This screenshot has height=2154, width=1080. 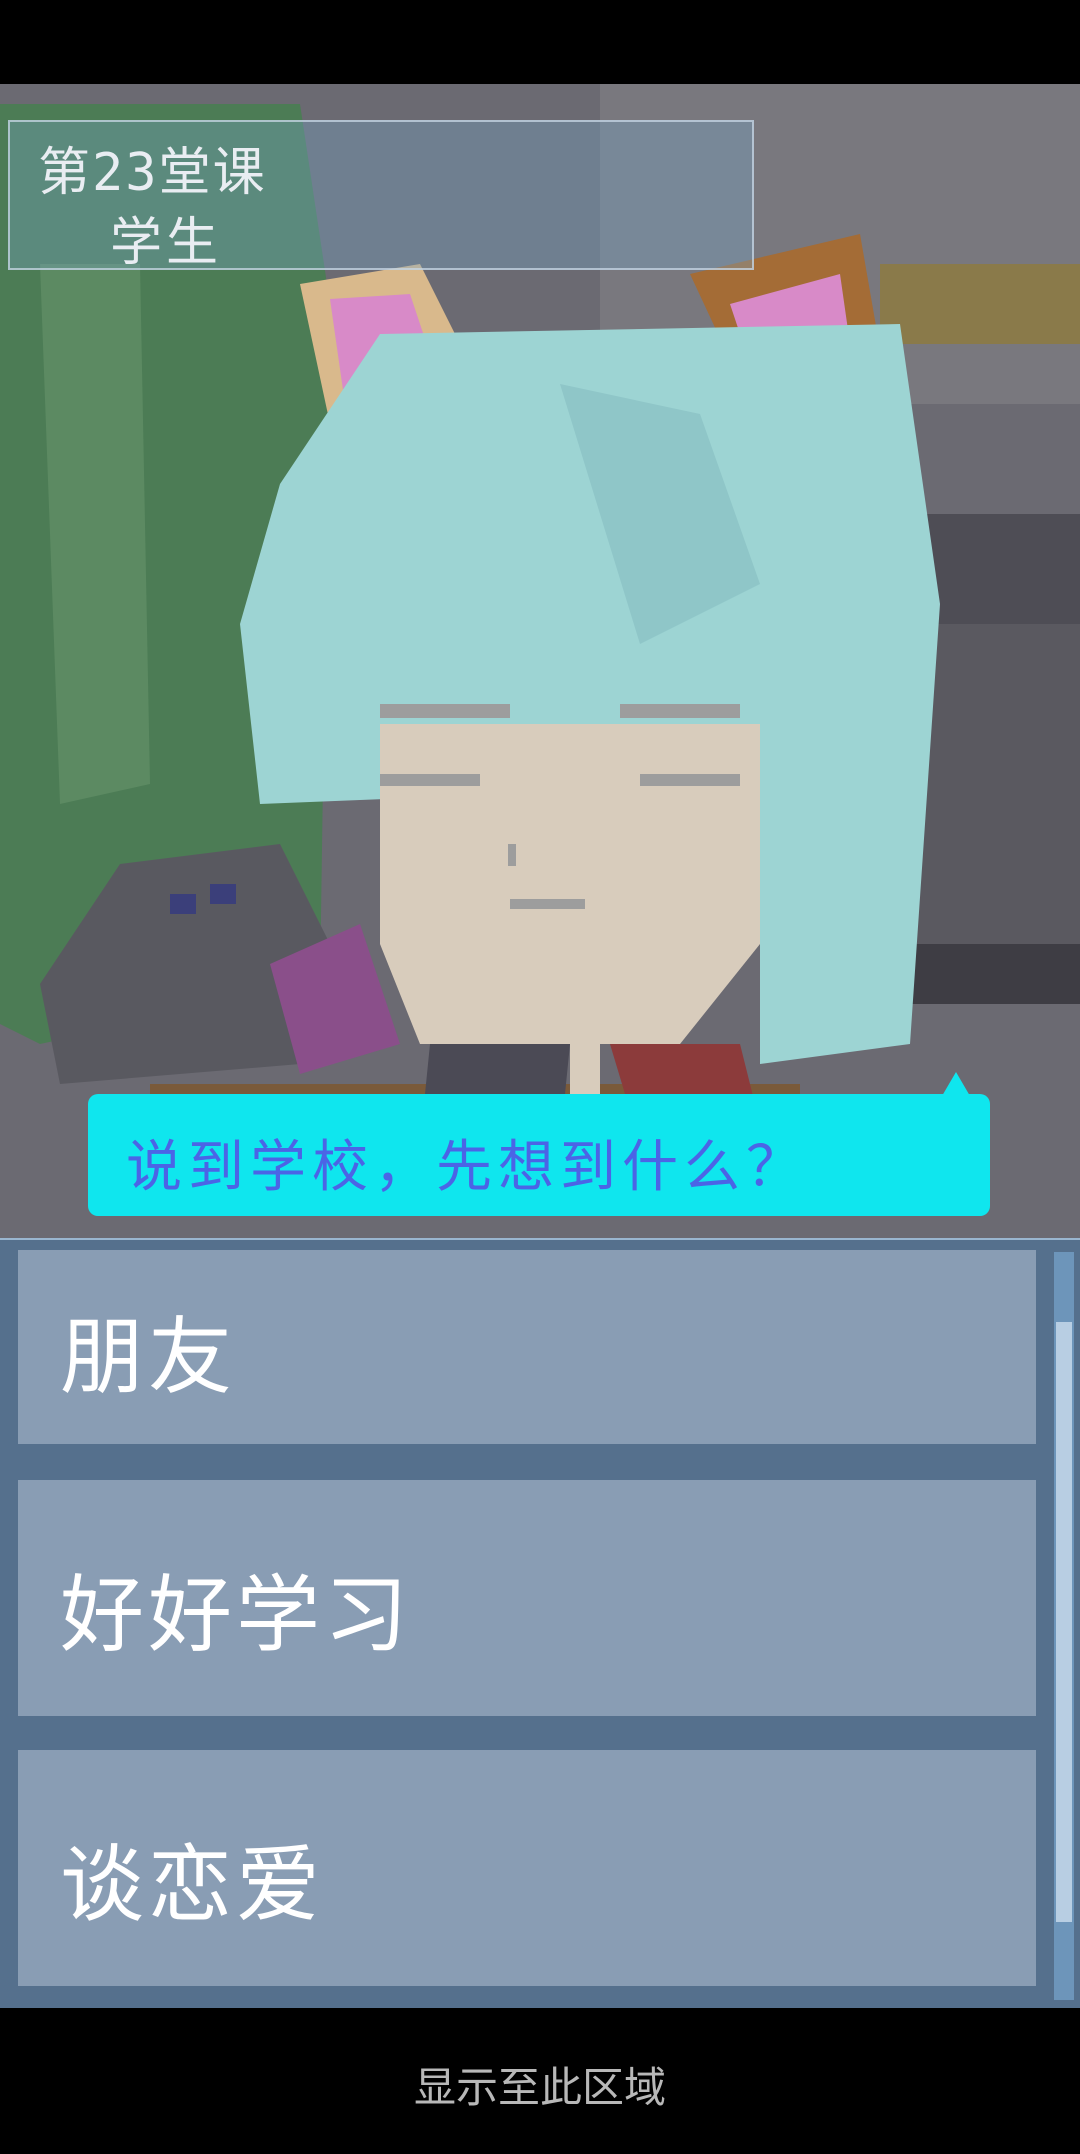 I want to click on lesson-panel: 第23堂课 学生, so click(x=381, y=196).